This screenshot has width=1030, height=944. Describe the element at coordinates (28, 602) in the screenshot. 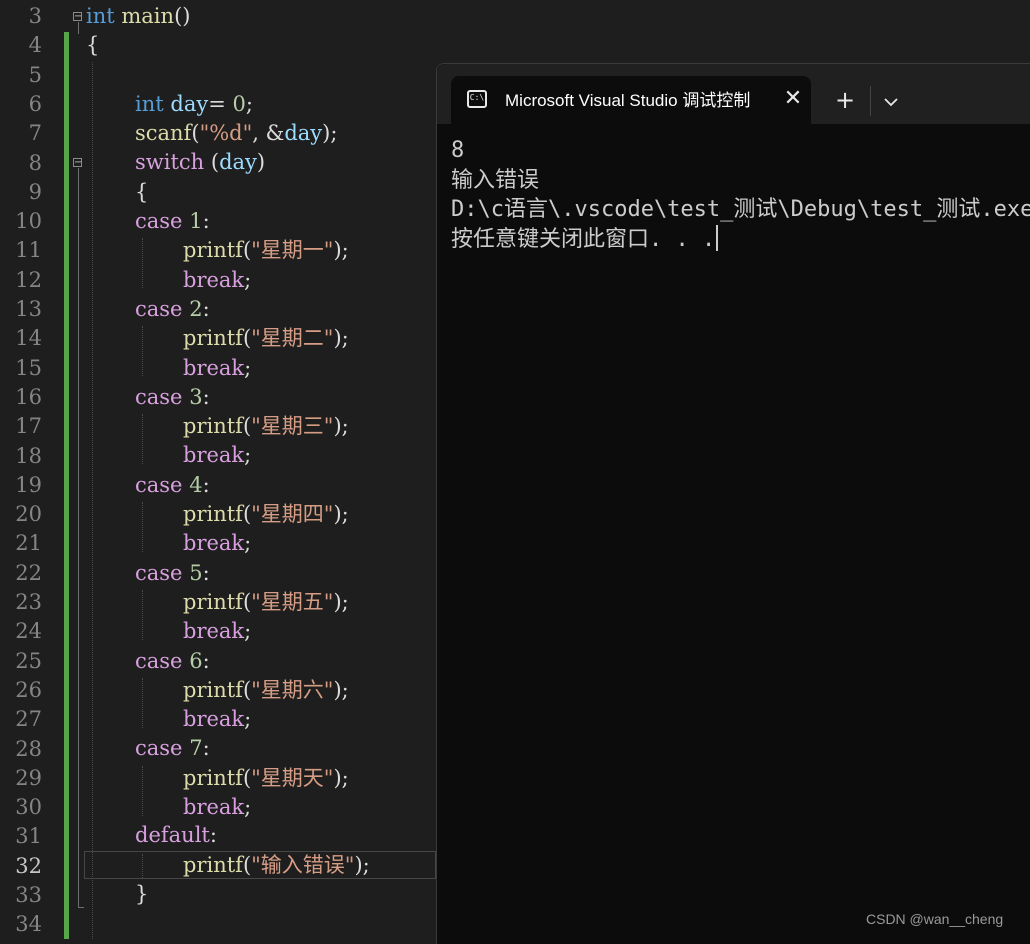

I see `line-number: 23` at that location.